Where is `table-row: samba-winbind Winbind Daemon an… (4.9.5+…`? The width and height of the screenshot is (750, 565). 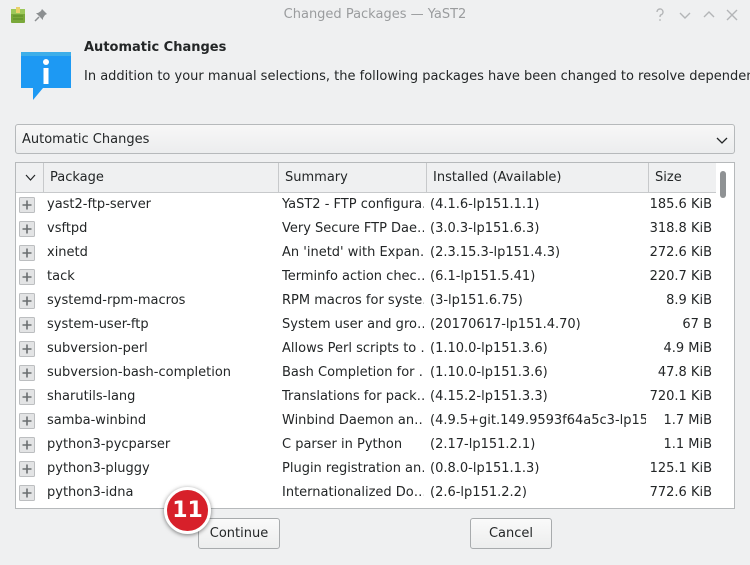 table-row: samba-winbind Winbind Daemon an… (4.9.5+… is located at coordinates (366, 421).